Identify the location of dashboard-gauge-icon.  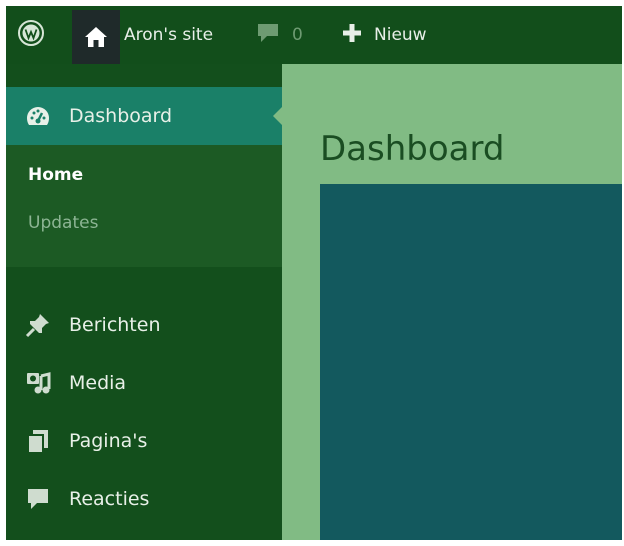
(38, 116).